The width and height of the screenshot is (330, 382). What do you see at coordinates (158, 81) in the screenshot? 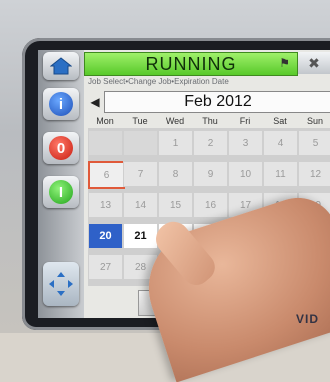
I see `breadcrumb-text: Job Select•Change Job•Expiration Date` at bounding box center [158, 81].